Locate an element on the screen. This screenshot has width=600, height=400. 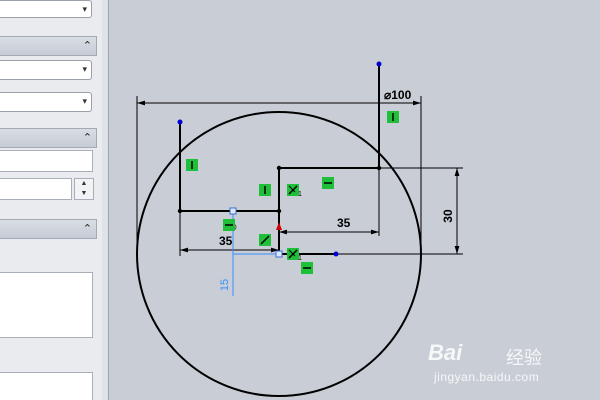
watermark-url: jingyan.baidu.com is located at coordinates (487, 377).